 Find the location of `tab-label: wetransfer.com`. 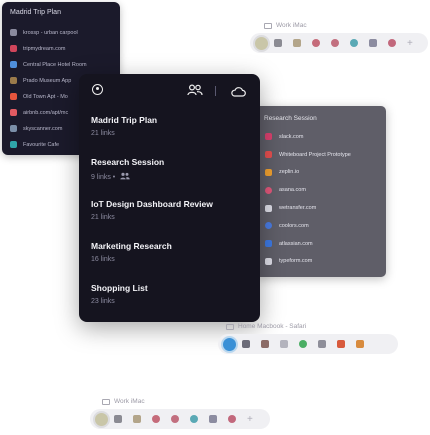

tab-label: wetransfer.com is located at coordinates (298, 208).